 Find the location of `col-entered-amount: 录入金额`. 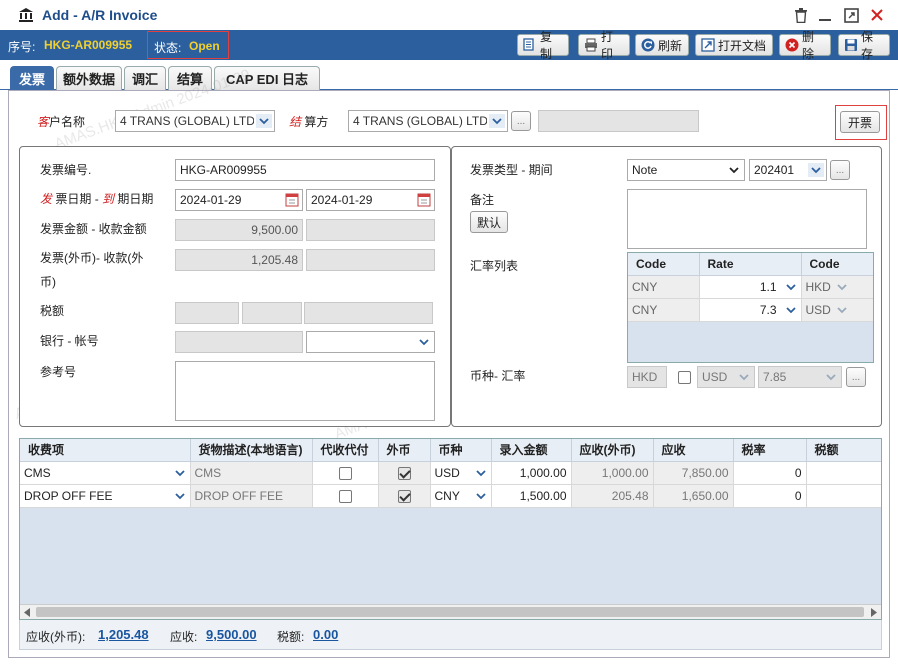

col-entered-amount: 录入金额 is located at coordinates (531, 450).